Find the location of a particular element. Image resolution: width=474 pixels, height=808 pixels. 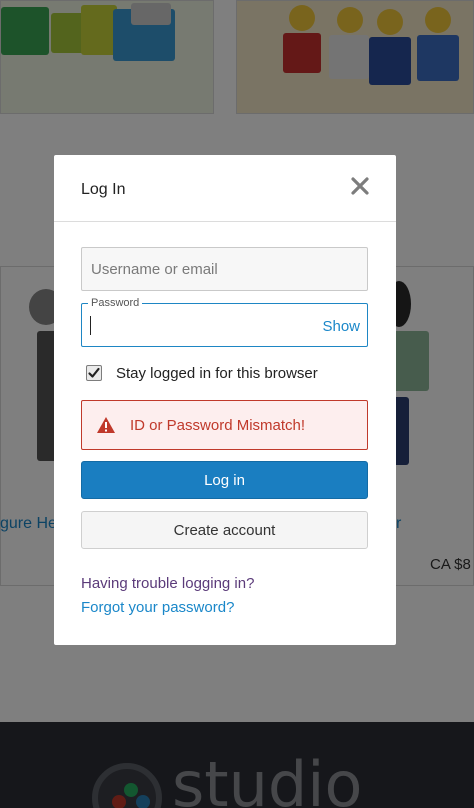

forgot-password-link: Forgot your password? is located at coordinates (157, 607).